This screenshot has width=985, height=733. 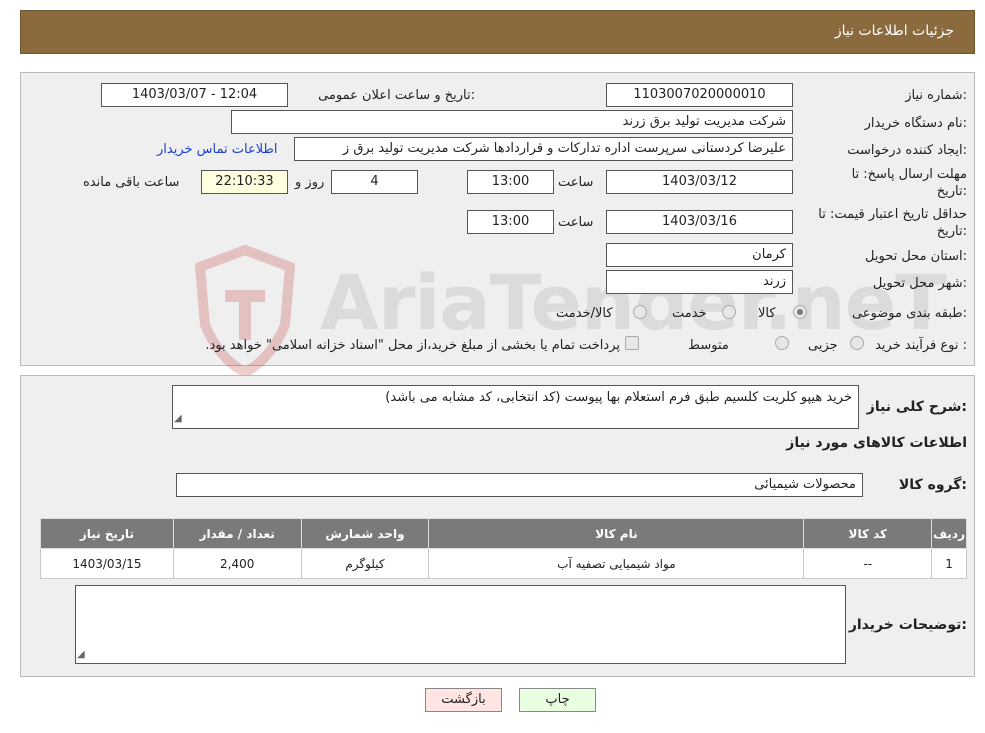 I want to click on cell-code: --, so click(x=868, y=563).